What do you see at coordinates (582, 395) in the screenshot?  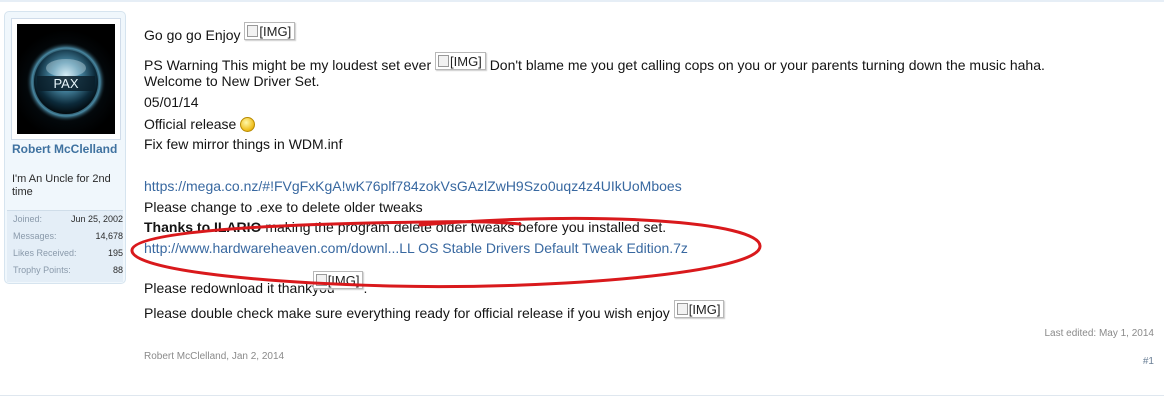 I see `bottom-divider` at bounding box center [582, 395].